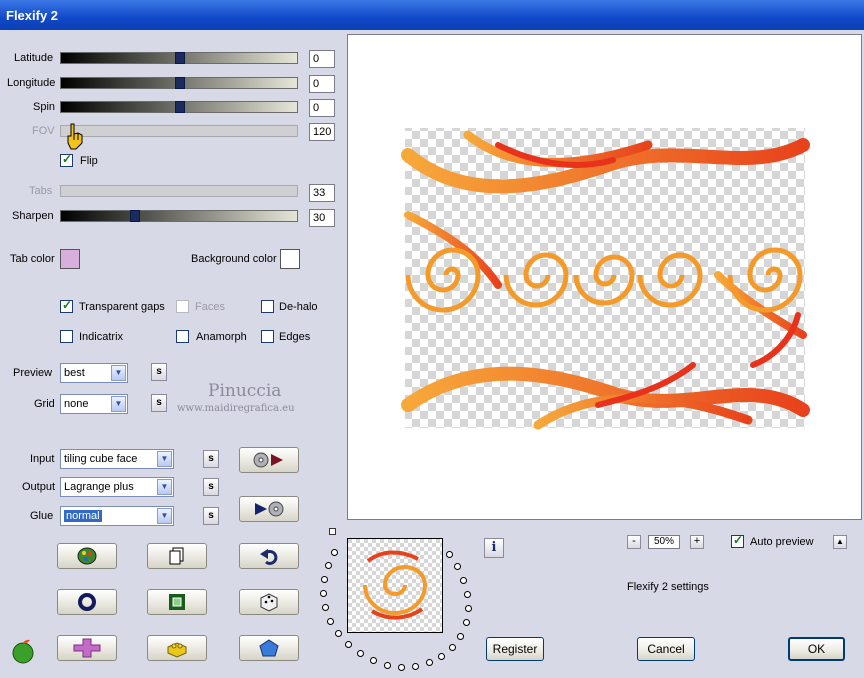 The width and height of the screenshot is (864, 678). I want to click on cross-shape-icon, so click(87, 648).